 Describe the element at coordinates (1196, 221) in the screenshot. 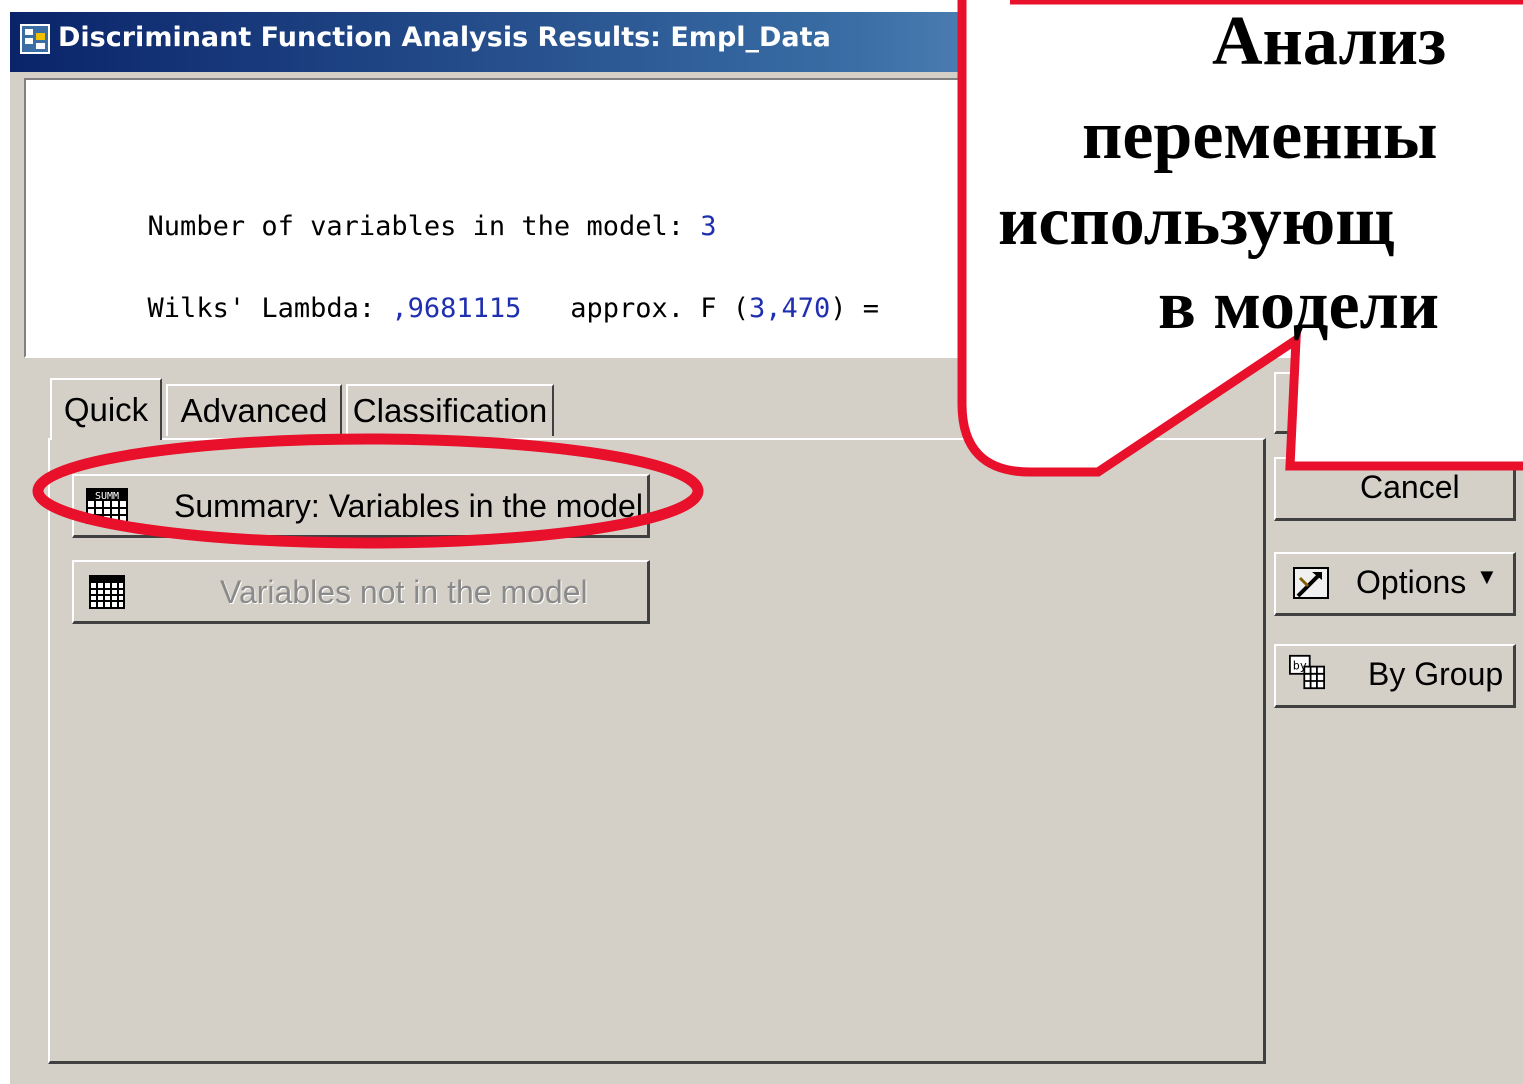

I see `callout-line-3: использующ` at that location.